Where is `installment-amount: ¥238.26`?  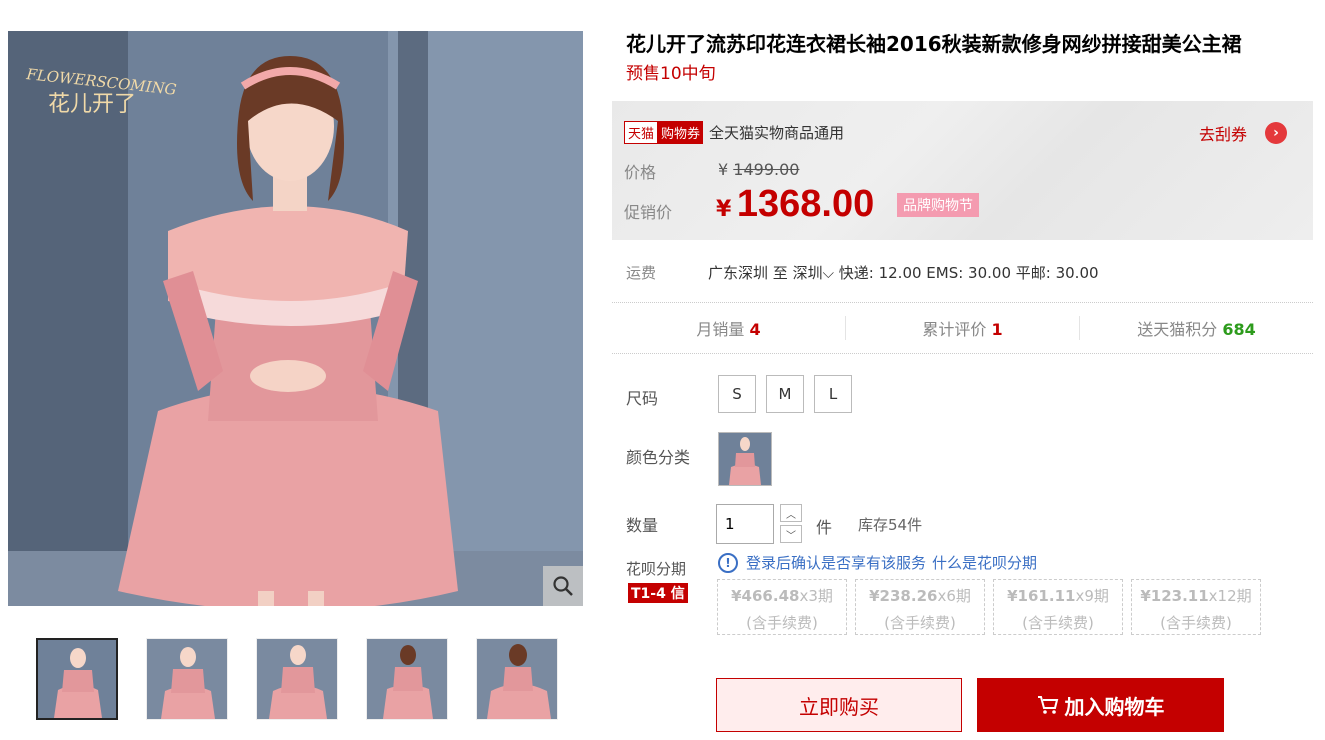 installment-amount: ¥238.26 is located at coordinates (903, 596).